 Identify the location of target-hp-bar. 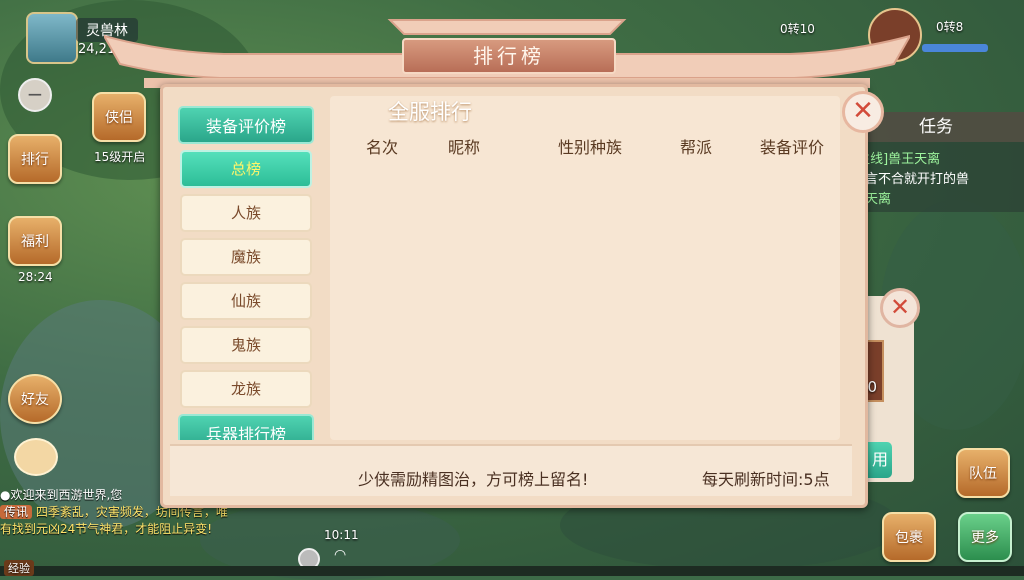
(955, 48).